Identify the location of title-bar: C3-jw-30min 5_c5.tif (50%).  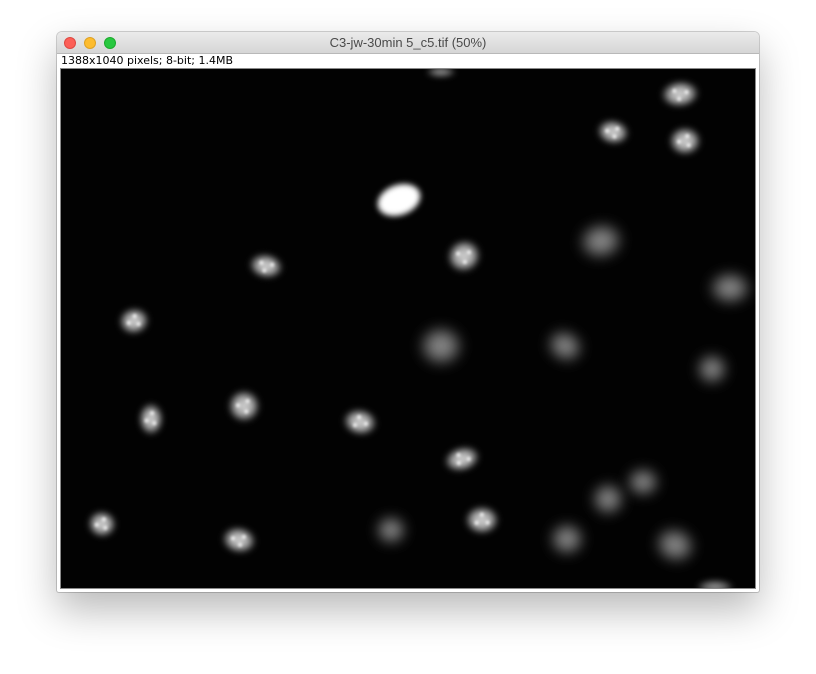
(408, 43).